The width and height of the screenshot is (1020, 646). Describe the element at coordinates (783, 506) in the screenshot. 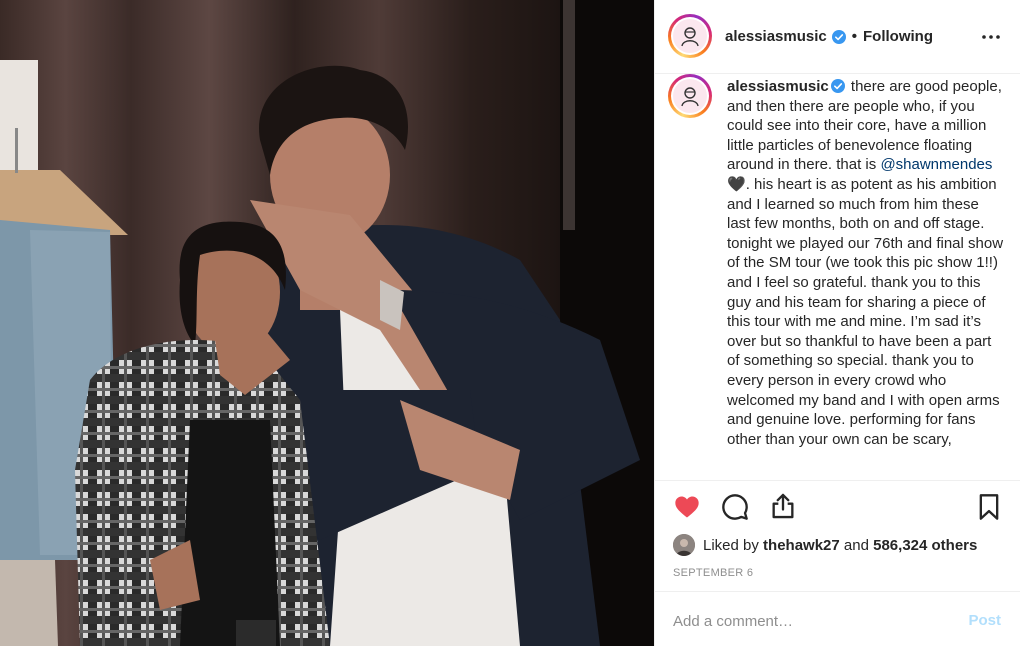

I see `share-upload-icon` at that location.